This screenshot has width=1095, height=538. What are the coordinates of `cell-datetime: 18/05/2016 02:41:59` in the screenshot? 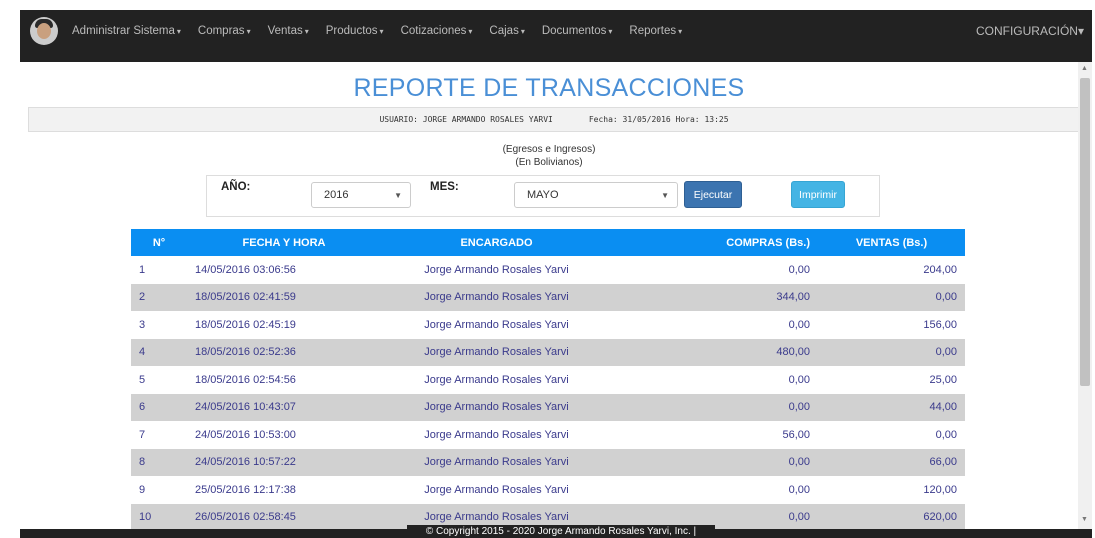 It's located at (284, 297).